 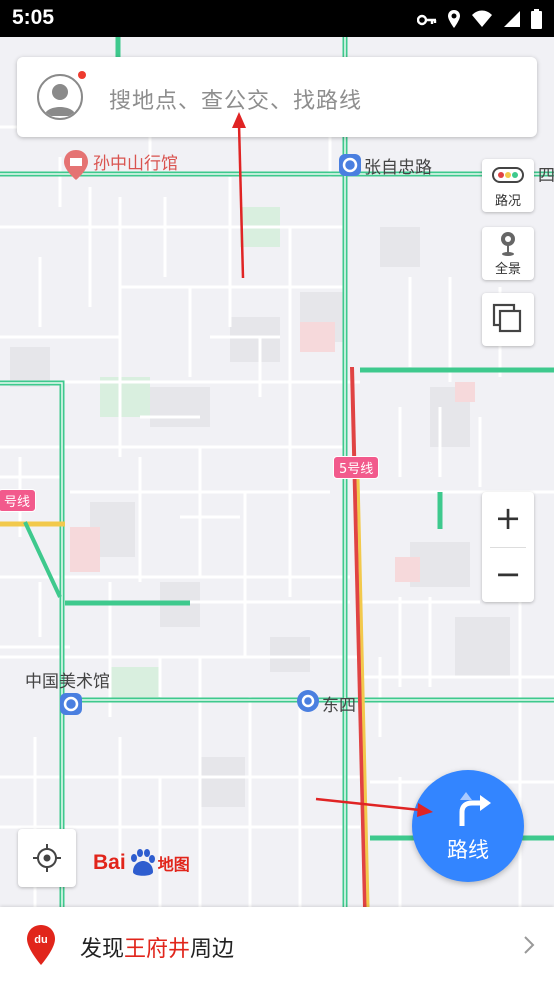 What do you see at coordinates (508, 175) in the screenshot?
I see `traffic-light-icon` at bounding box center [508, 175].